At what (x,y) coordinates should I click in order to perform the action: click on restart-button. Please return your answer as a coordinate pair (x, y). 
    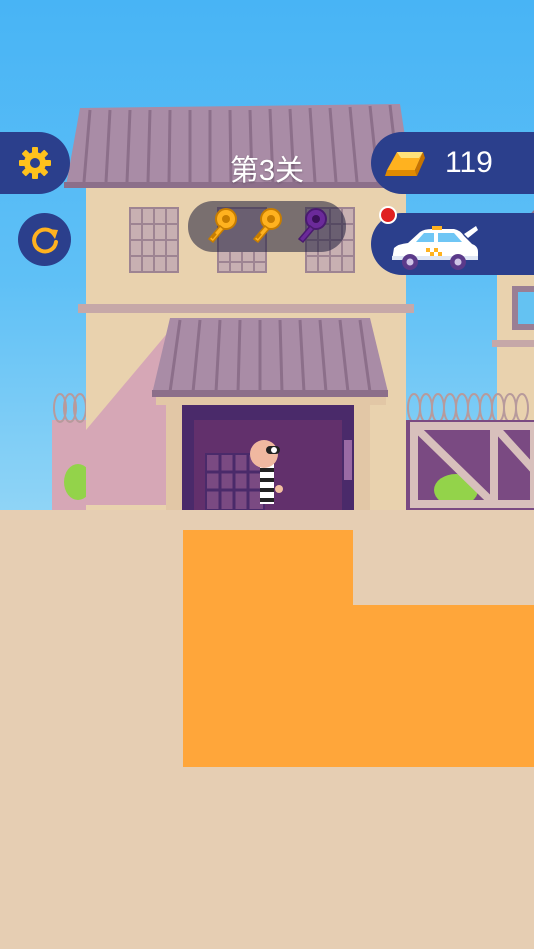
    Looking at the image, I should click on (44, 239).